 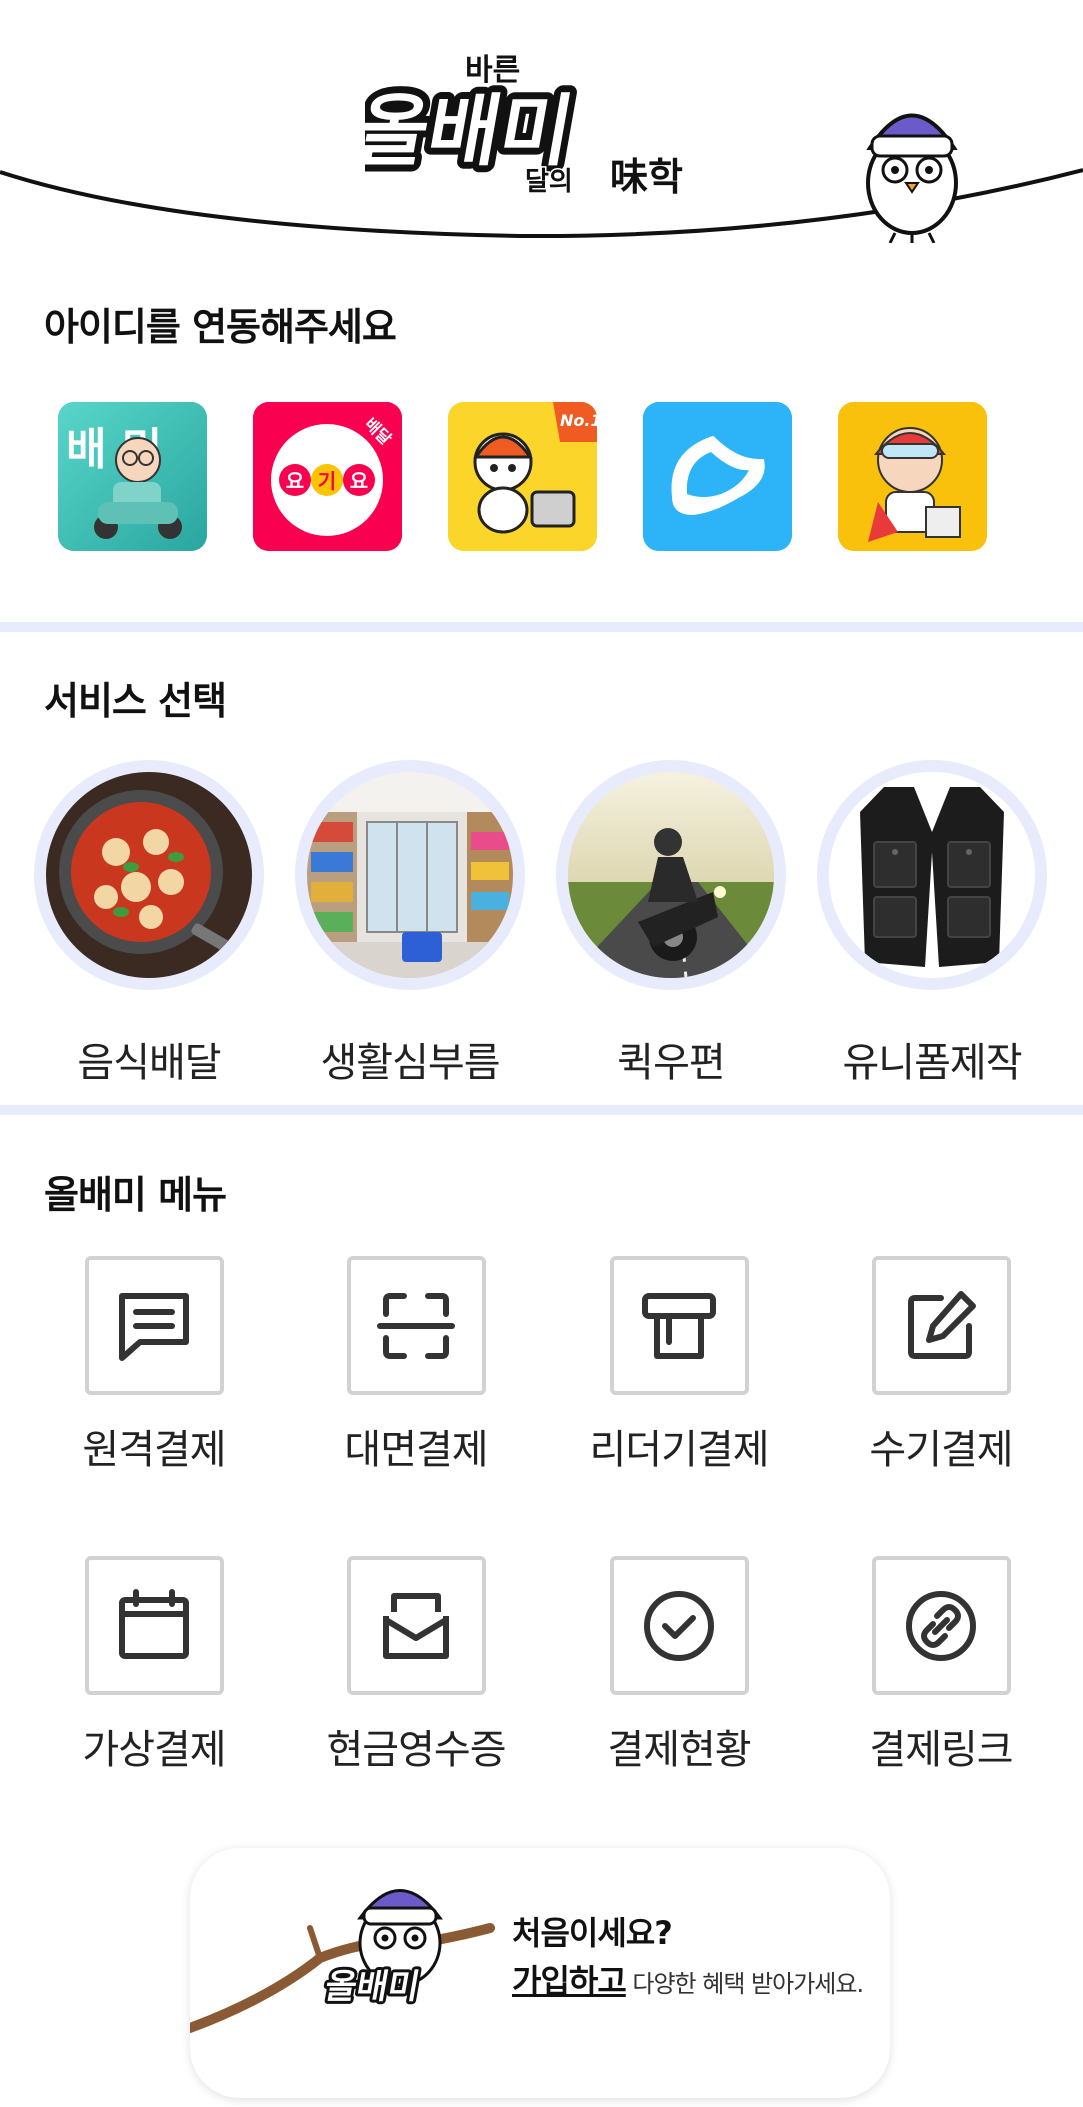 I want to click on svg-text: 味학, so click(x=646, y=177).